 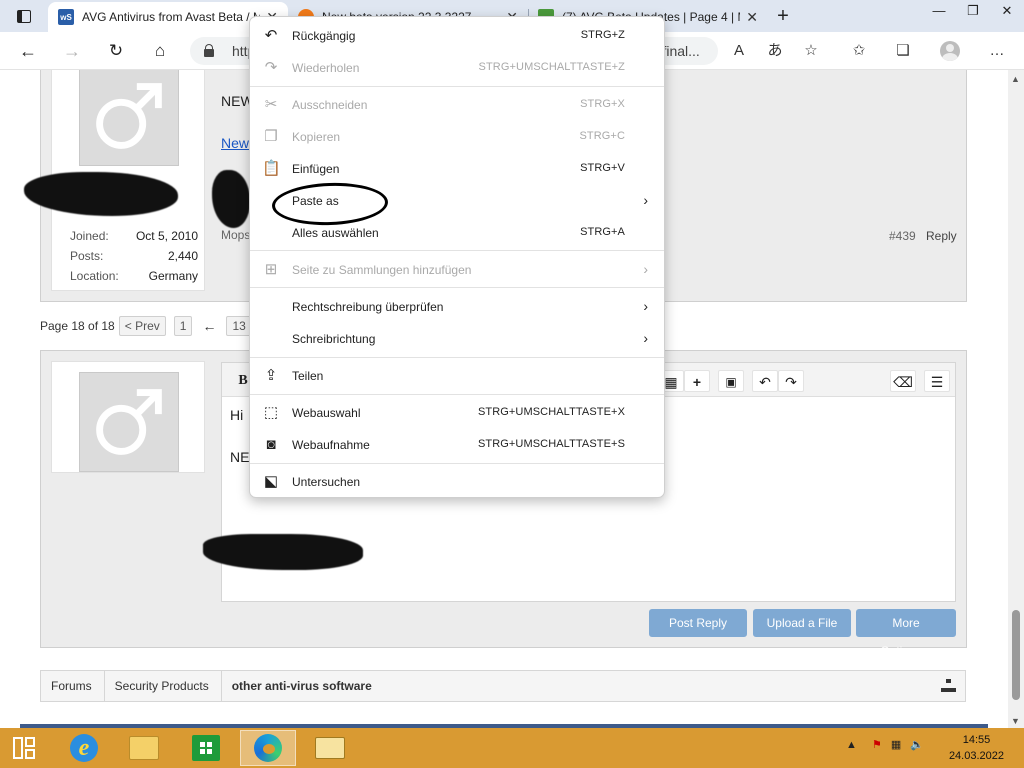 What do you see at coordinates (731, 381) in the screenshot?
I see `save-draft-icon: ▣` at bounding box center [731, 381].